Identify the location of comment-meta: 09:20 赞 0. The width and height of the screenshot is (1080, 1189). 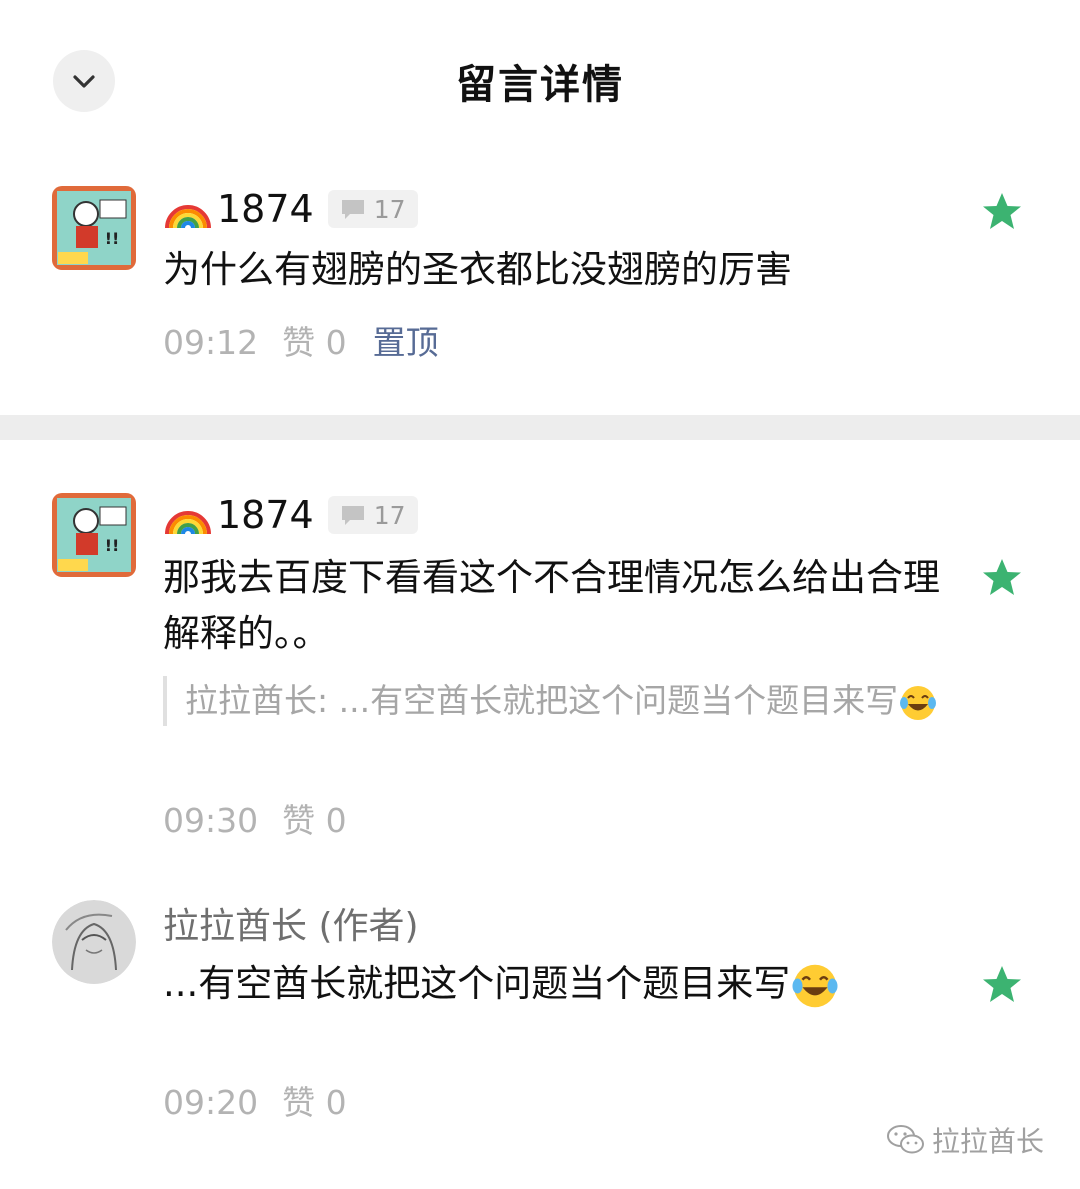
(255, 1100).